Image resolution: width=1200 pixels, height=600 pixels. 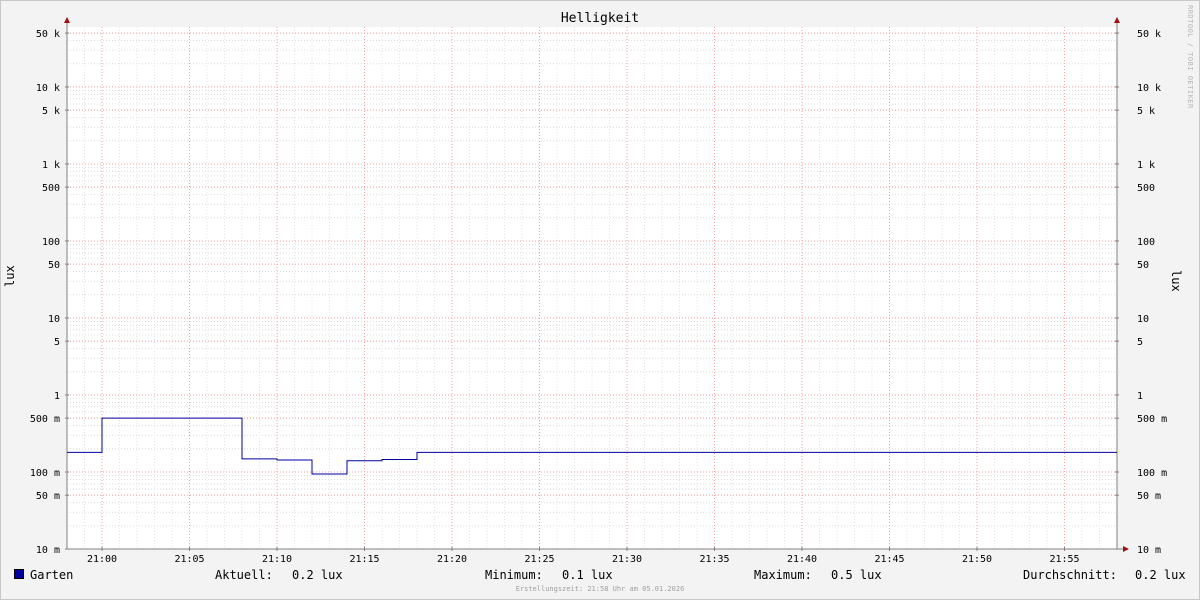 What do you see at coordinates (317, 575) in the screenshot?
I see `legend-current-value: 0.2 lux` at bounding box center [317, 575].